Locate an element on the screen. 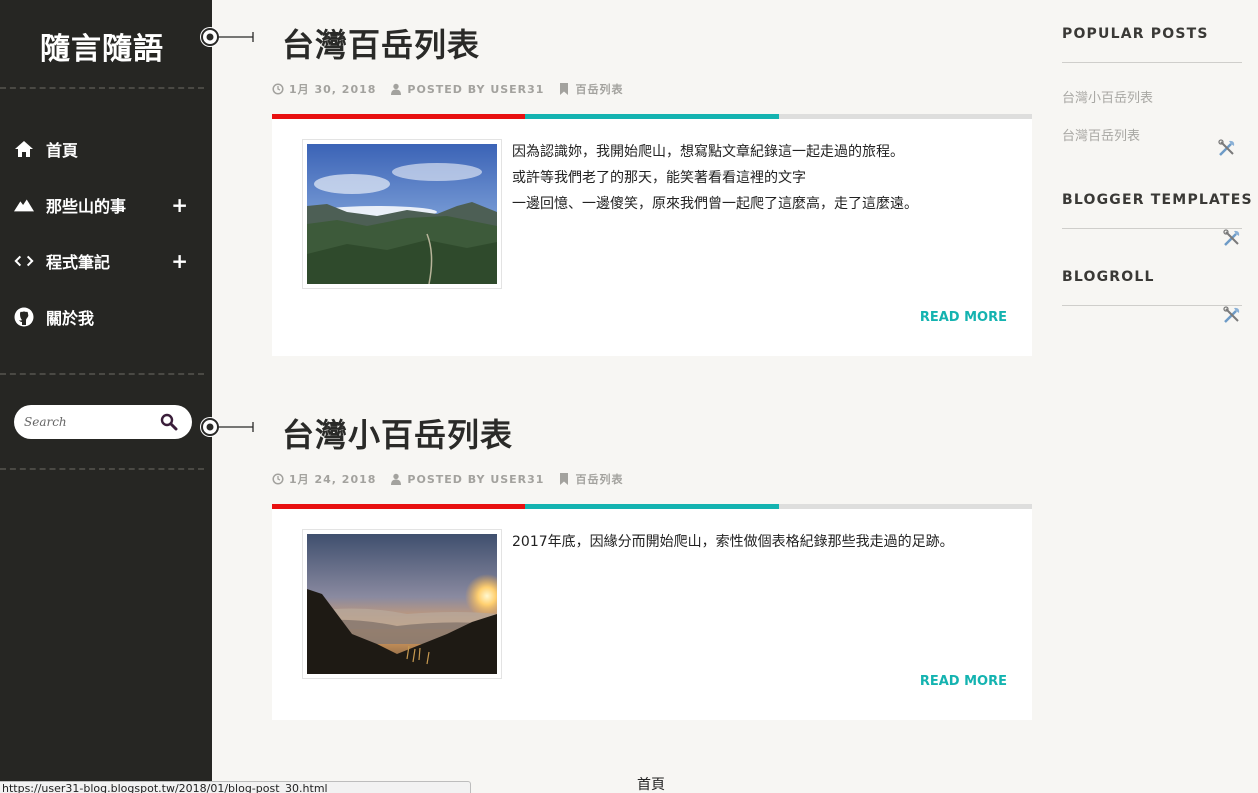 This screenshot has height=793, width=1258. search-icon is located at coordinates (169, 422).